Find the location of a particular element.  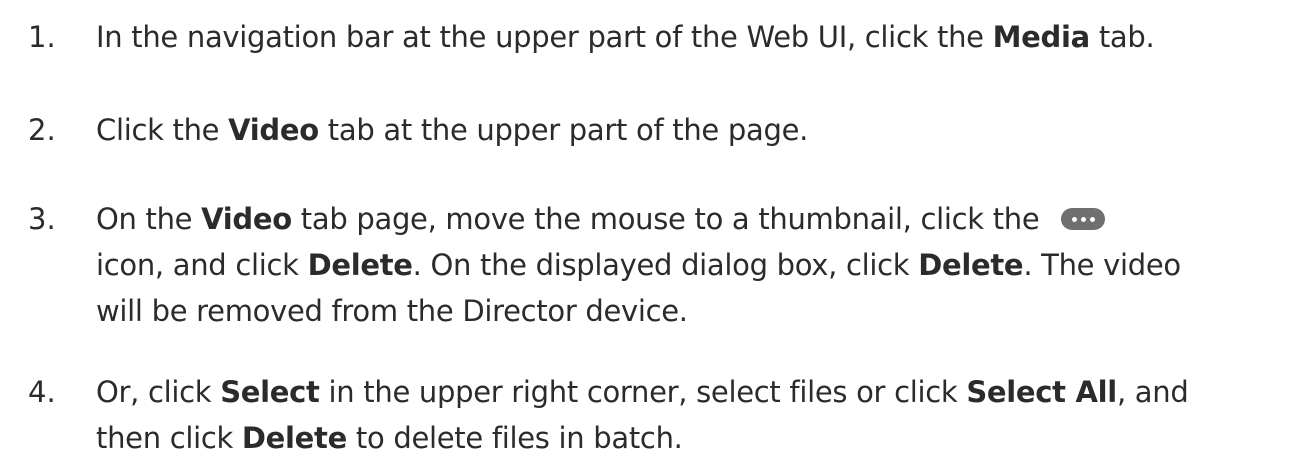

text-run: . The video is located at coordinates (1102, 265).